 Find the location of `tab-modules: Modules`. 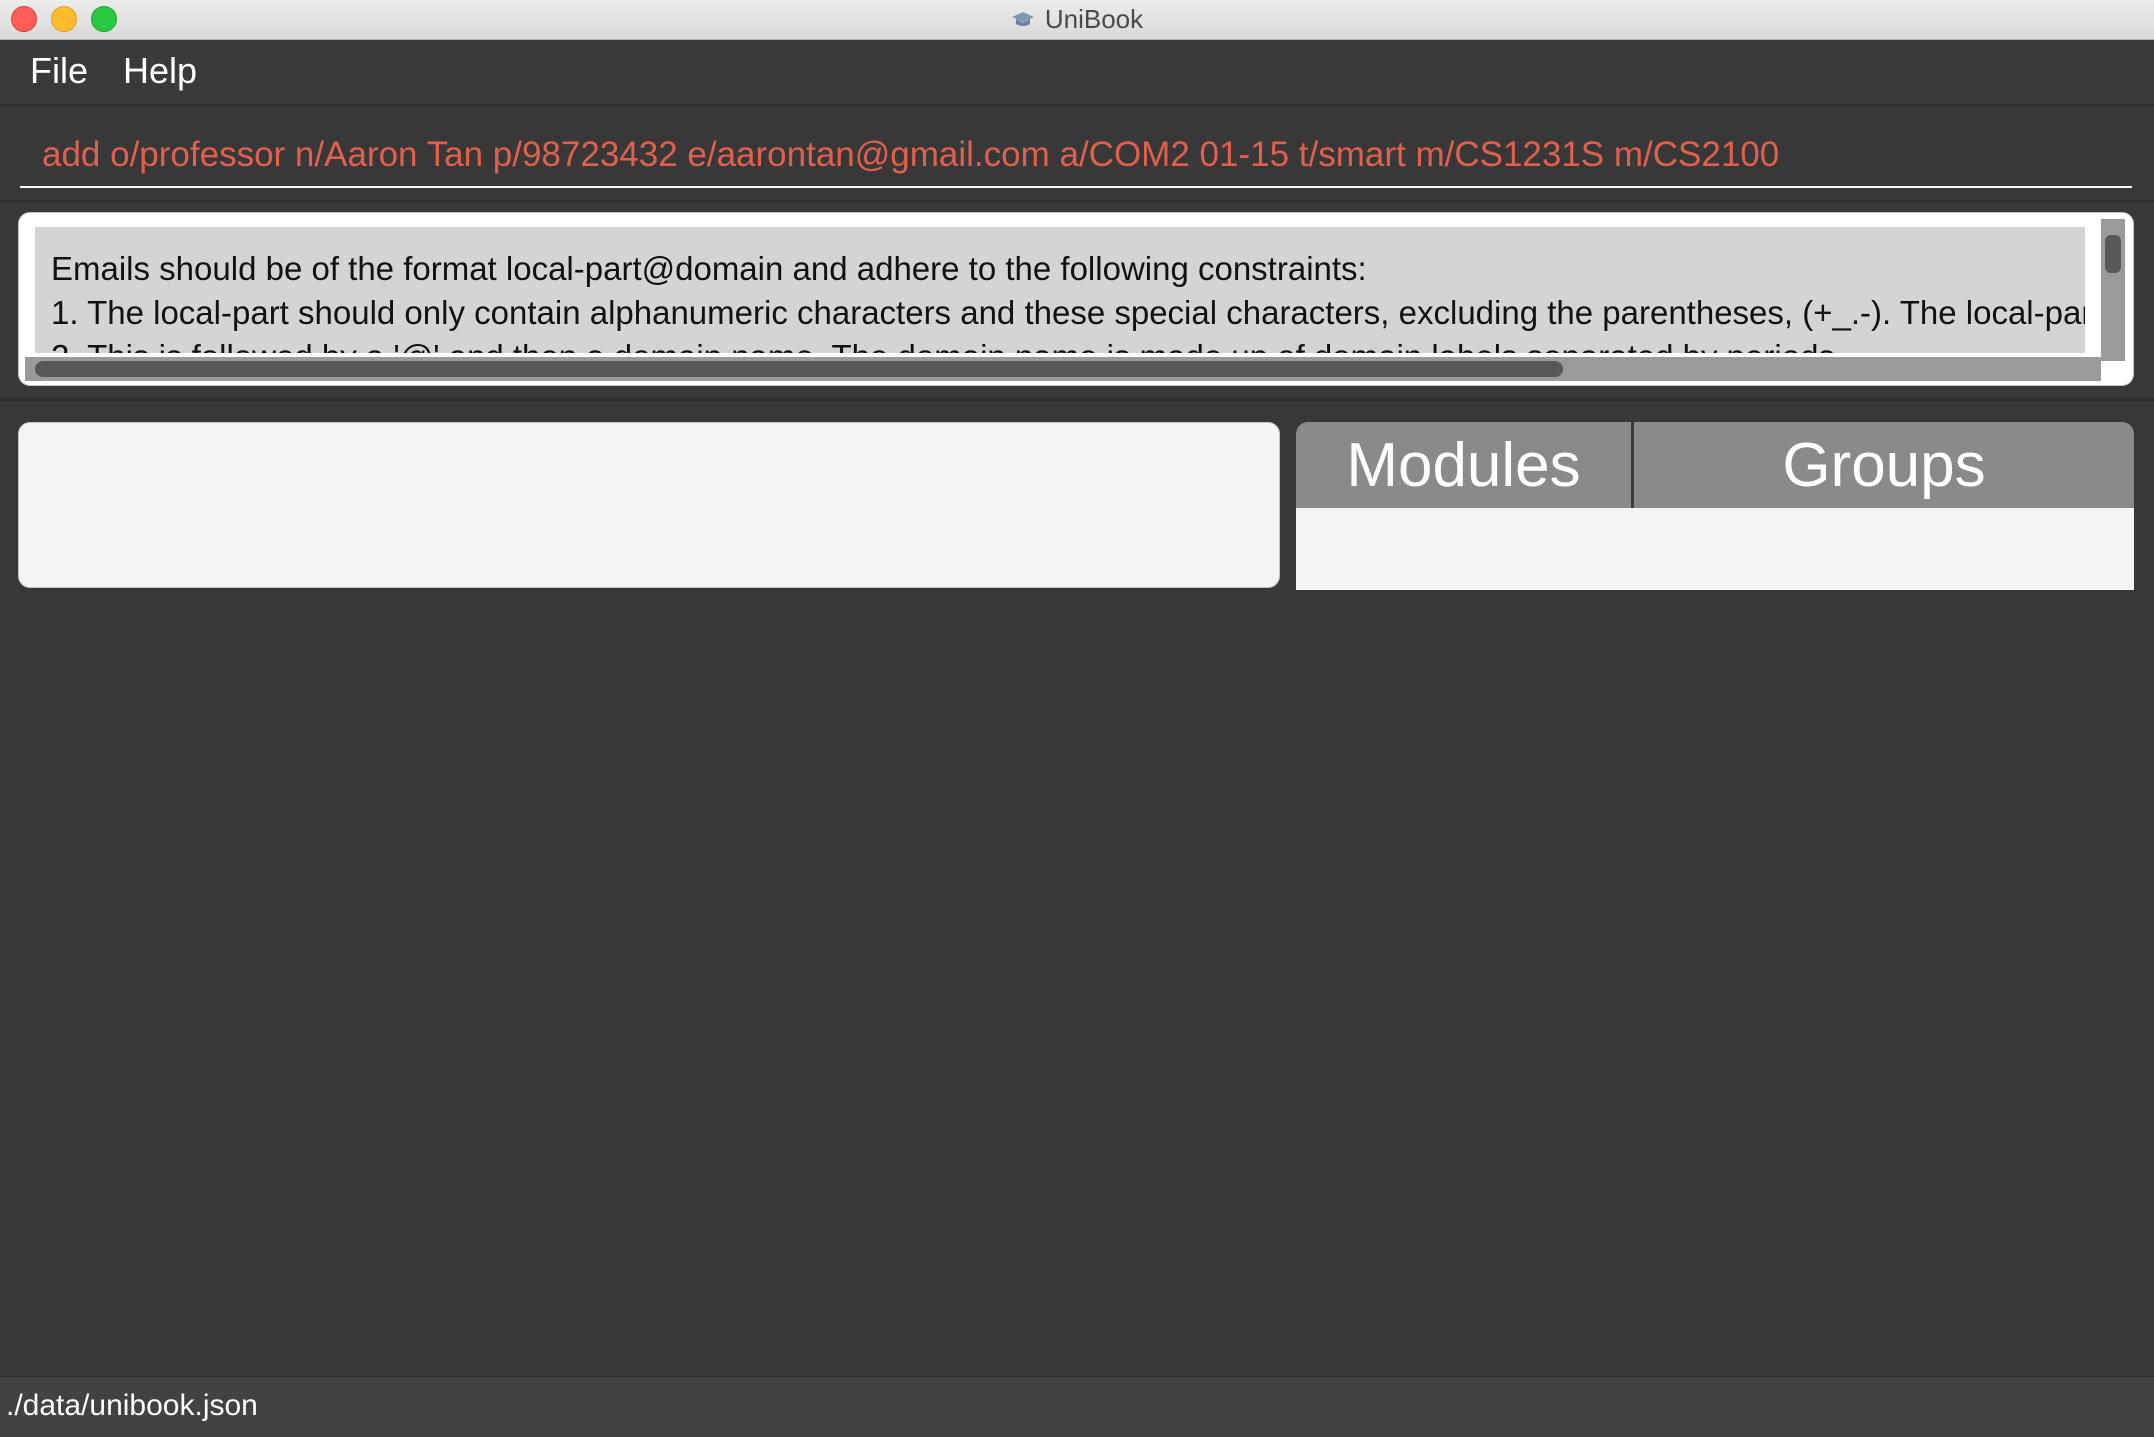

tab-modules: Modules is located at coordinates (1465, 465).